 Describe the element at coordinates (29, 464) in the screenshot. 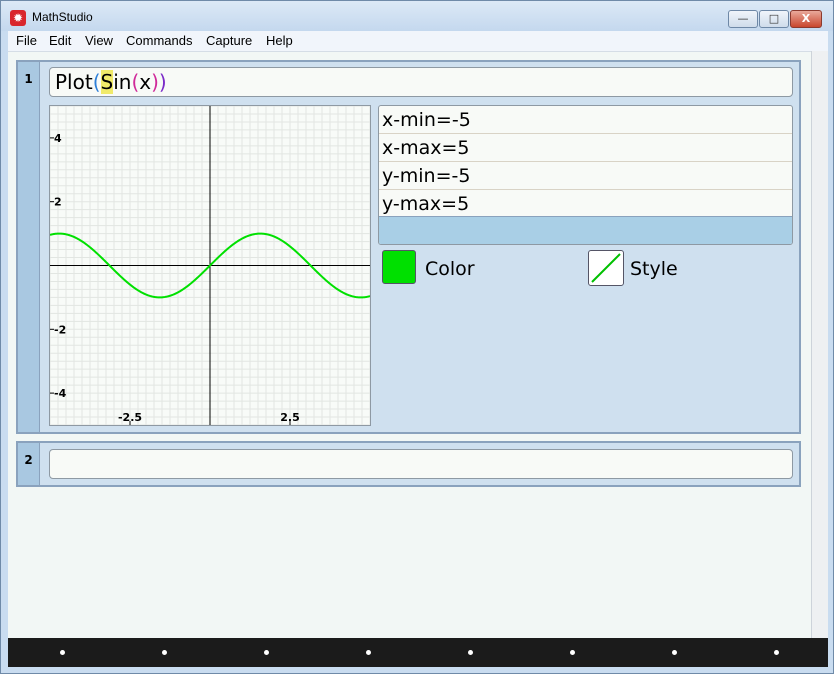

I see `cell-number: 2` at that location.